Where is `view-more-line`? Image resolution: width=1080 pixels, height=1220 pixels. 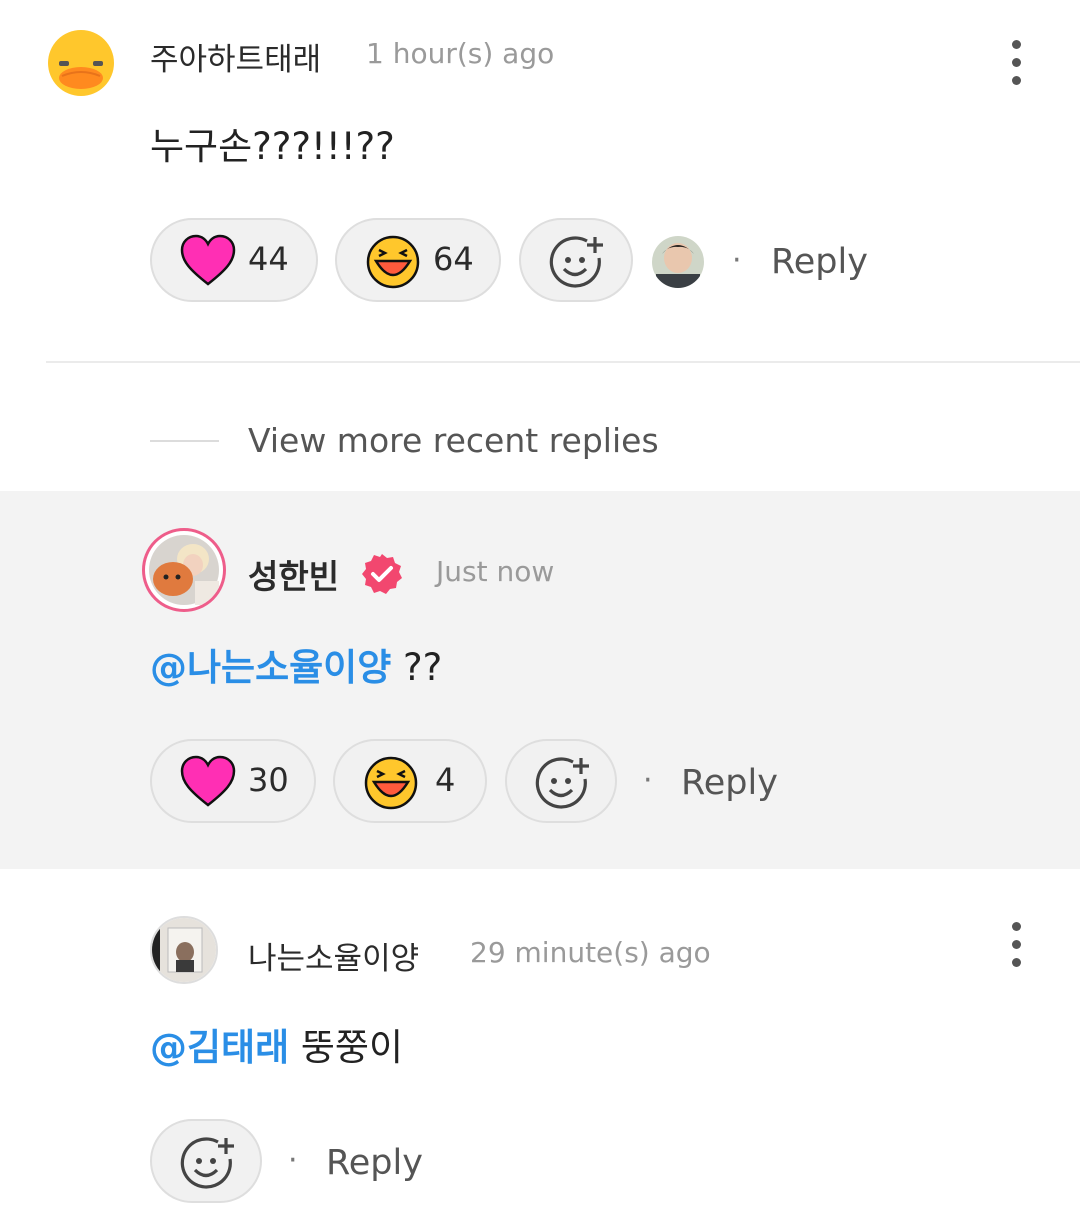
view-more-line is located at coordinates (184, 441).